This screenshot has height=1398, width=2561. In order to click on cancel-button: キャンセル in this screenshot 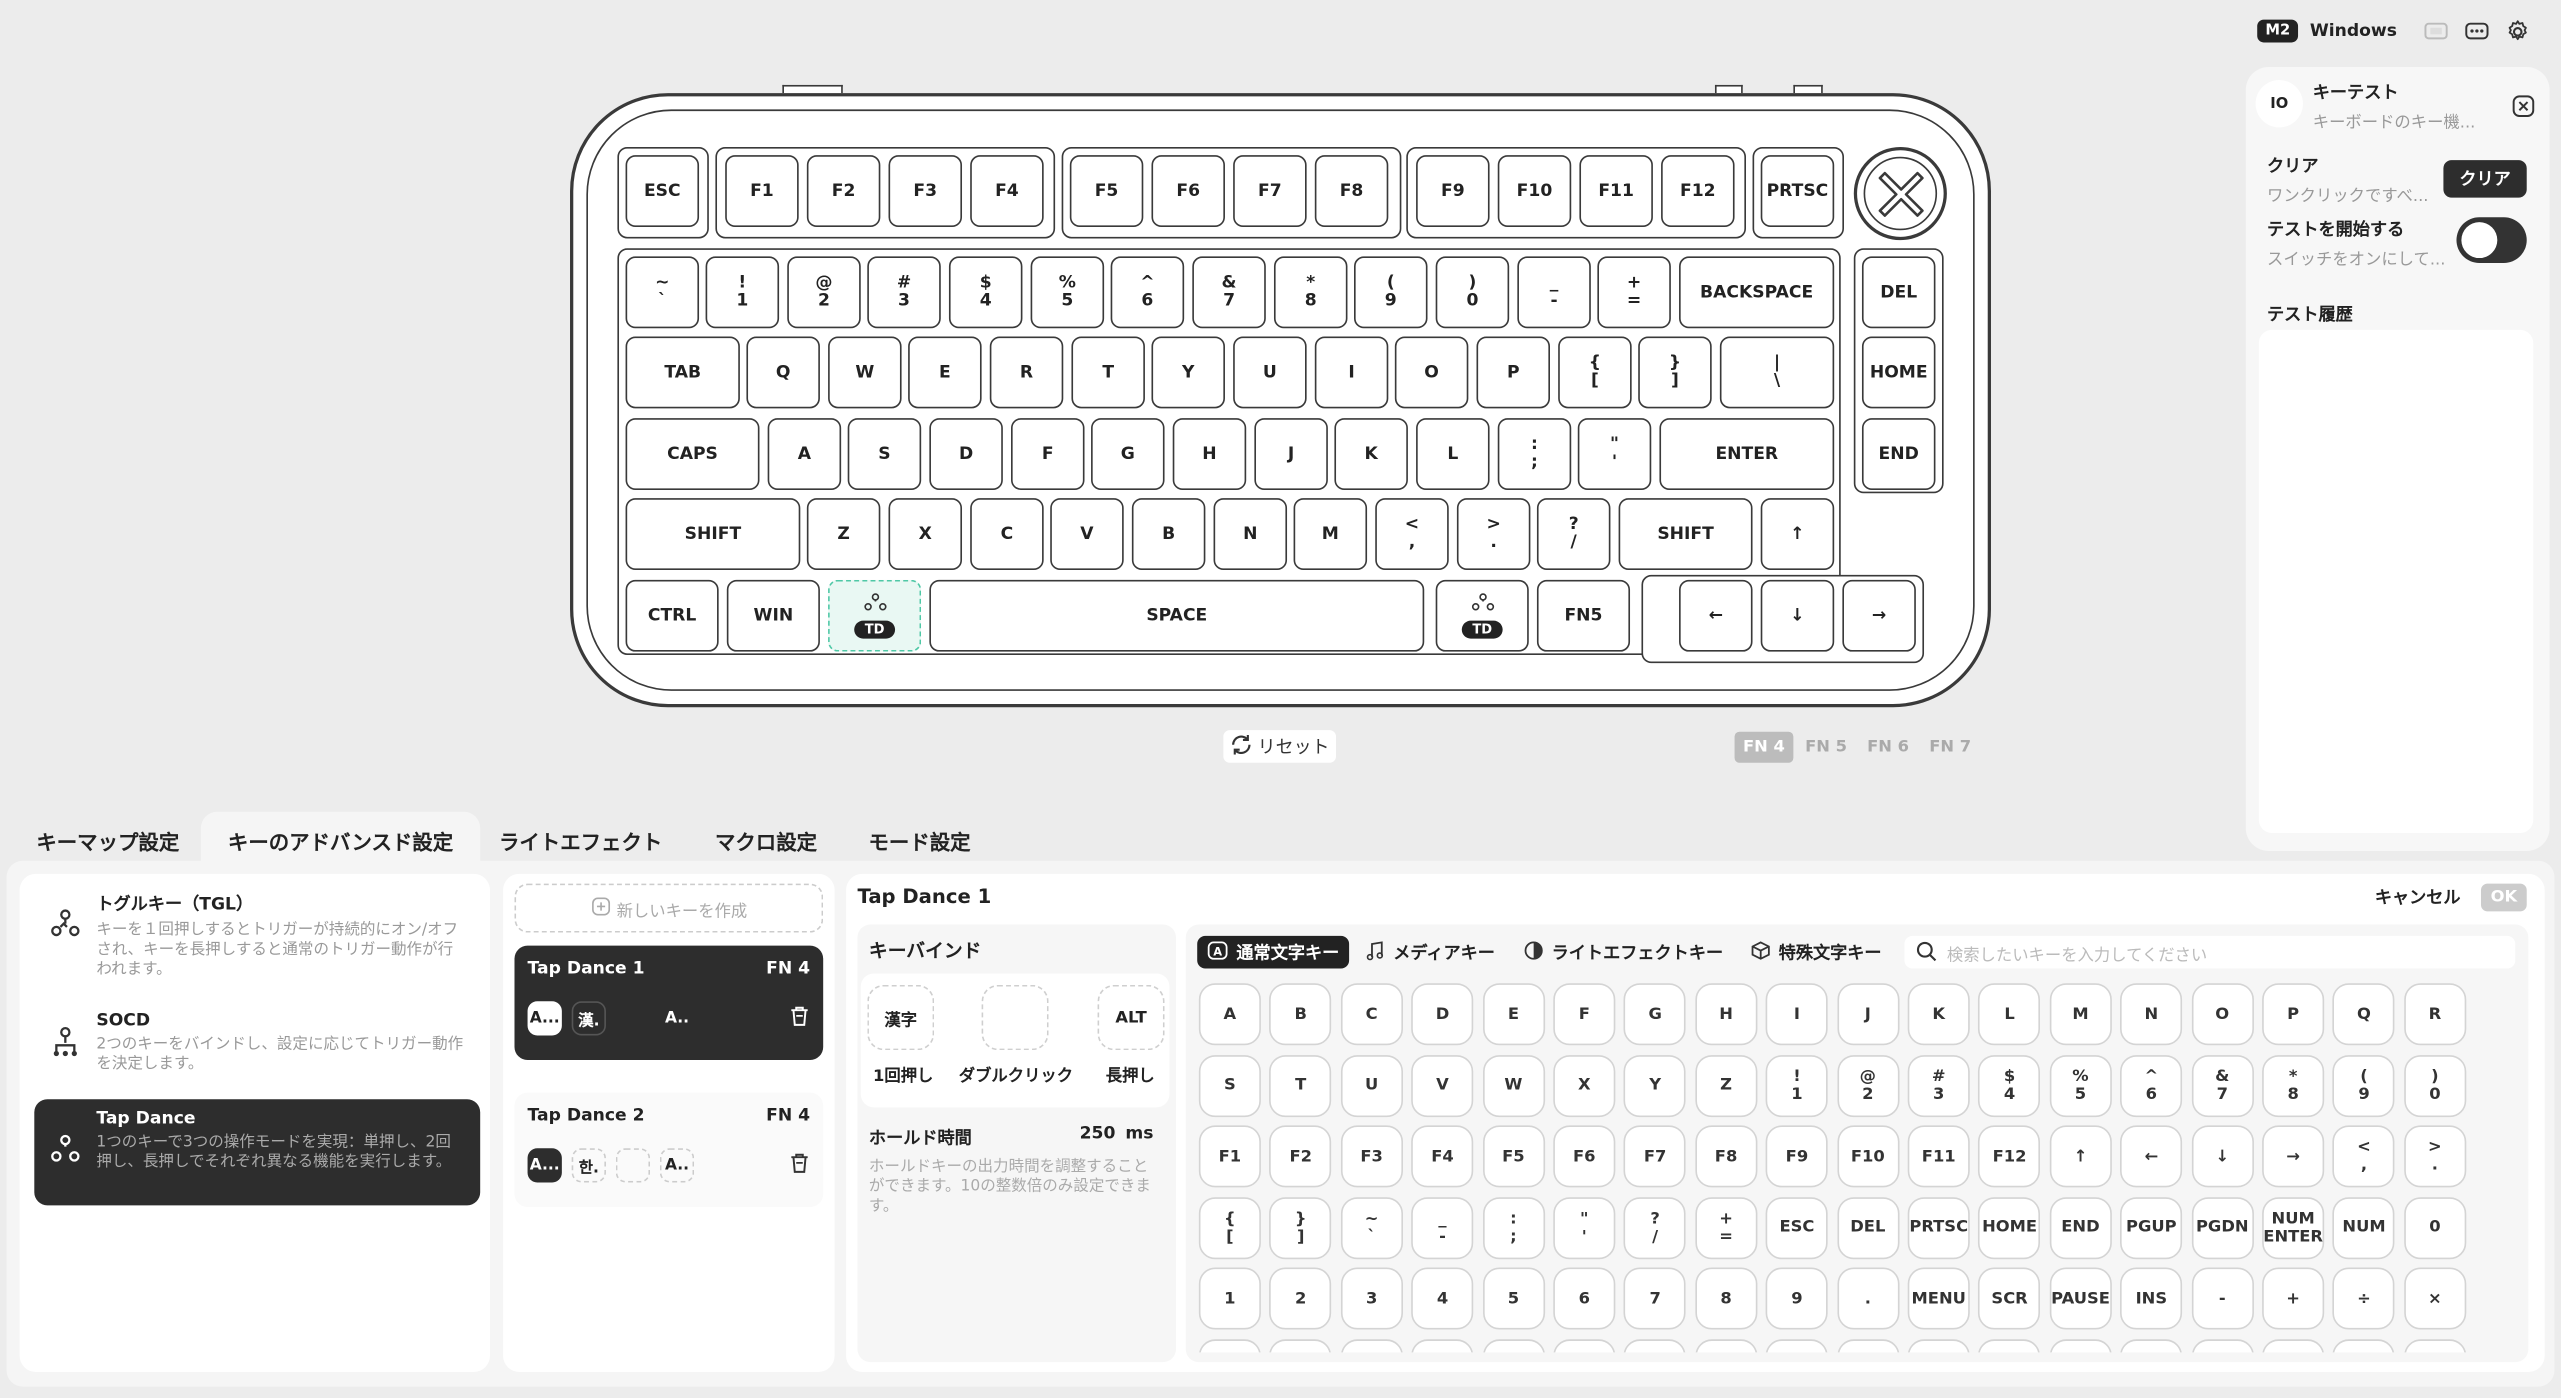, I will do `click(2418, 897)`.